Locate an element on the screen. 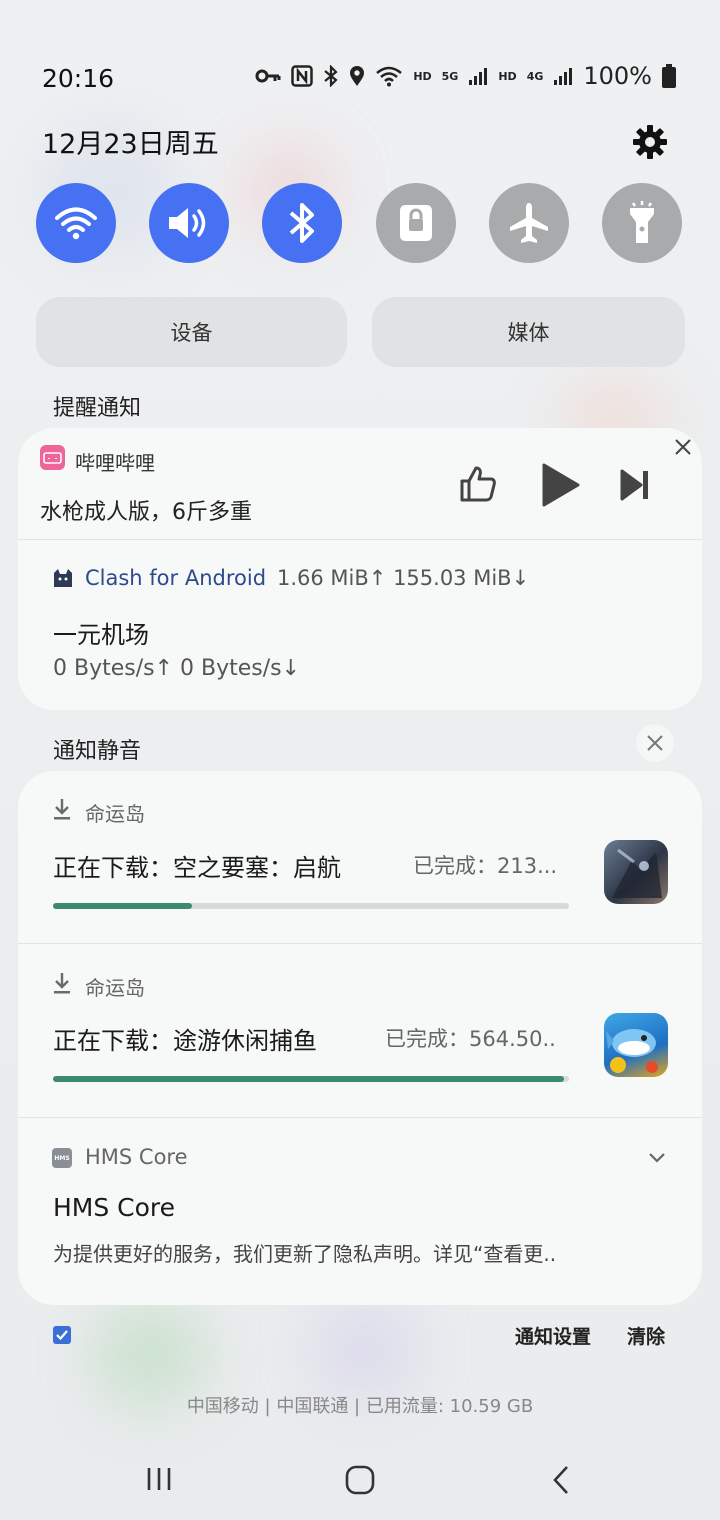 This screenshot has height=1520, width=720. hms-title: HMS Core is located at coordinates (114, 1207).